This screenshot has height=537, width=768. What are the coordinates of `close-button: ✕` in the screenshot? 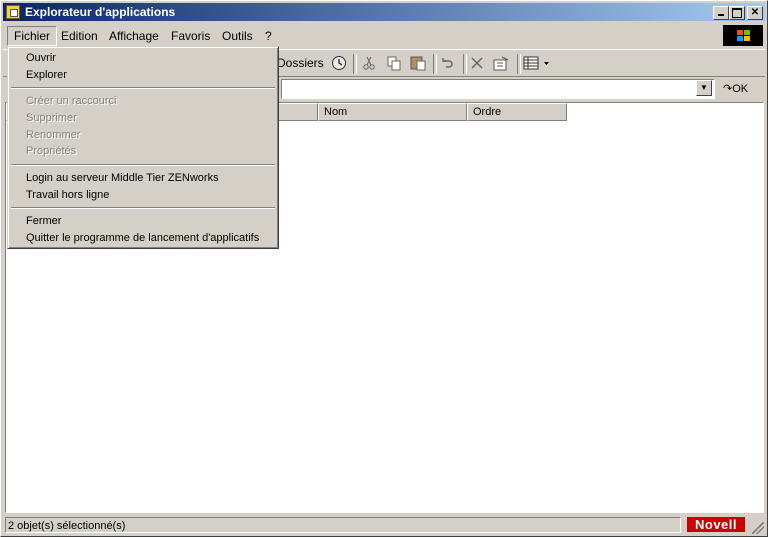 It's located at (755, 13).